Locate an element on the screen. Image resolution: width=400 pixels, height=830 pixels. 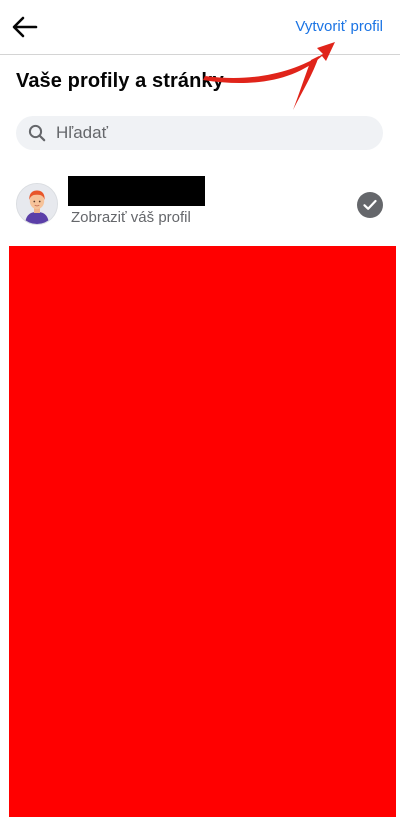
search-box is located at coordinates (199, 133).